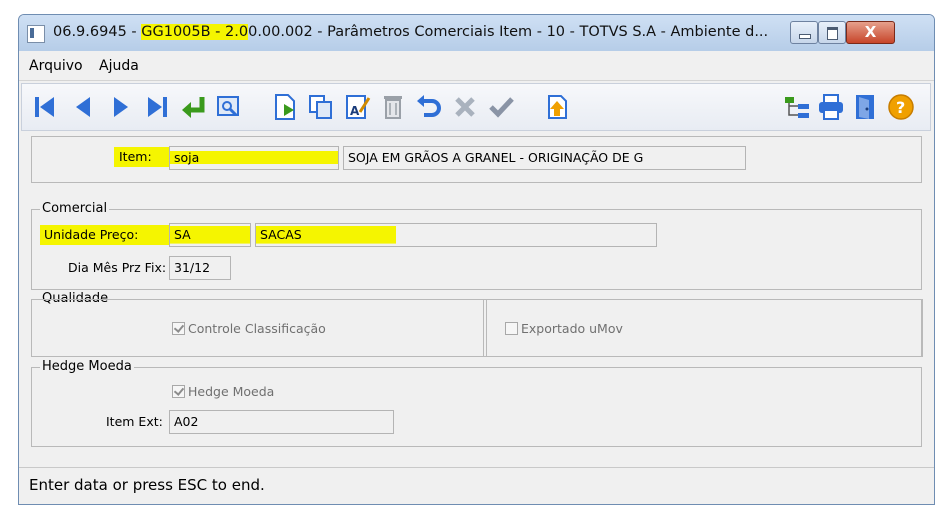 This screenshot has height=505, width=943. I want to click on unidade-preco-description-field: SACAS, so click(456, 235).